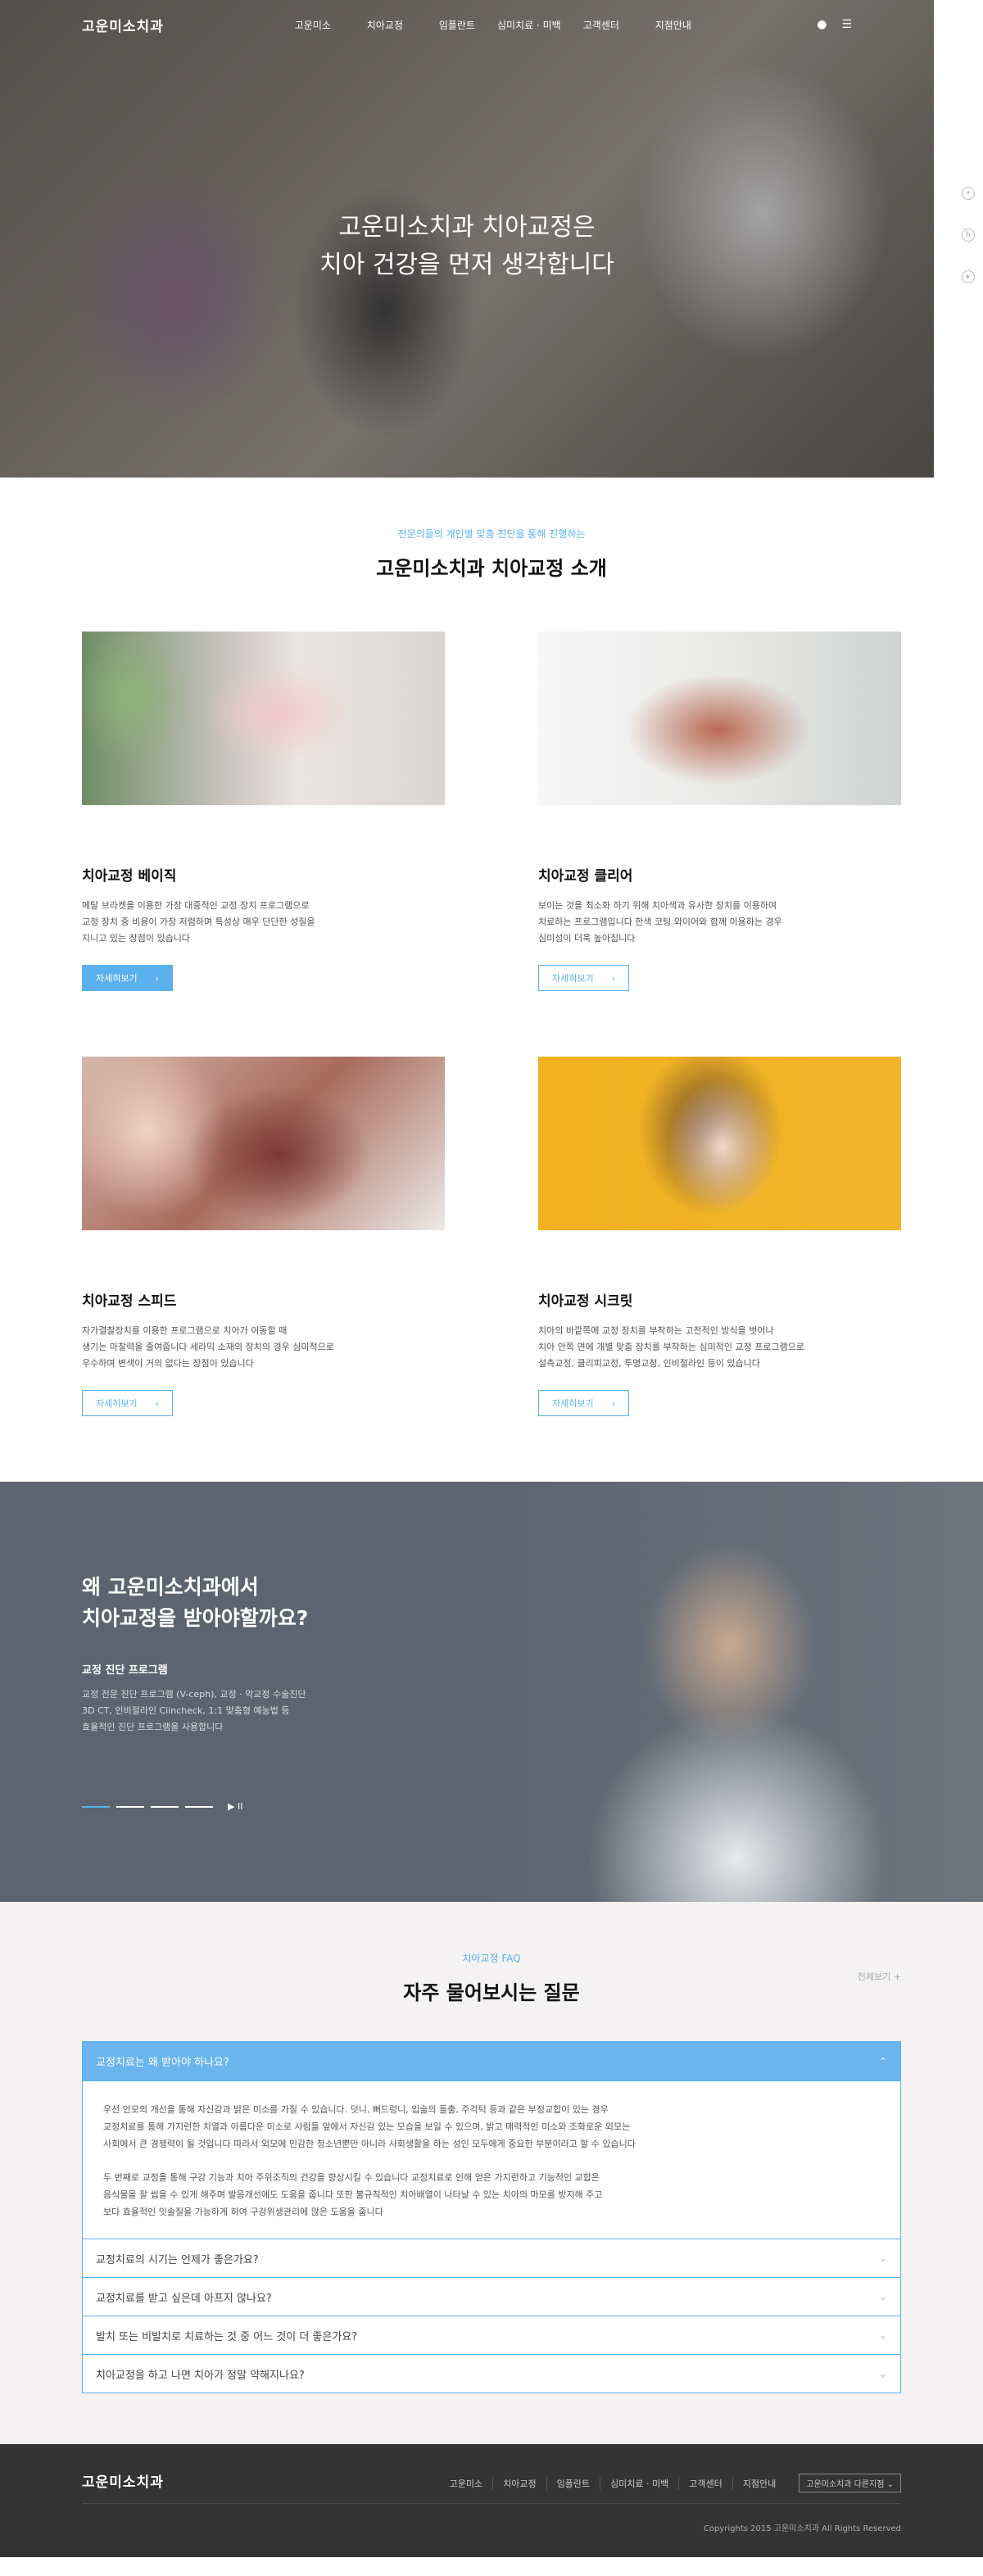  I want to click on user-icon: ●, so click(822, 24).